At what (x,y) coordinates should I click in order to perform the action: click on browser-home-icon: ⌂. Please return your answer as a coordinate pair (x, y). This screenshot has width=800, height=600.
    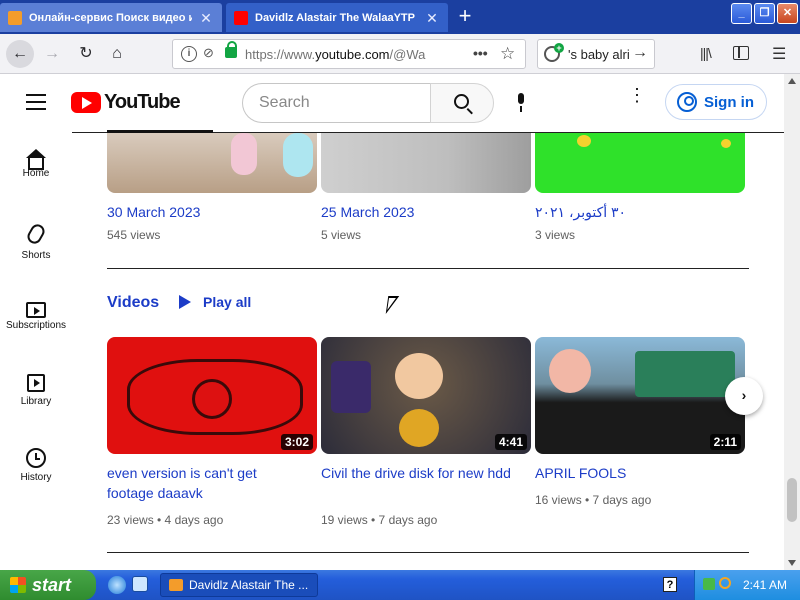
    Looking at the image, I should click on (117, 54).